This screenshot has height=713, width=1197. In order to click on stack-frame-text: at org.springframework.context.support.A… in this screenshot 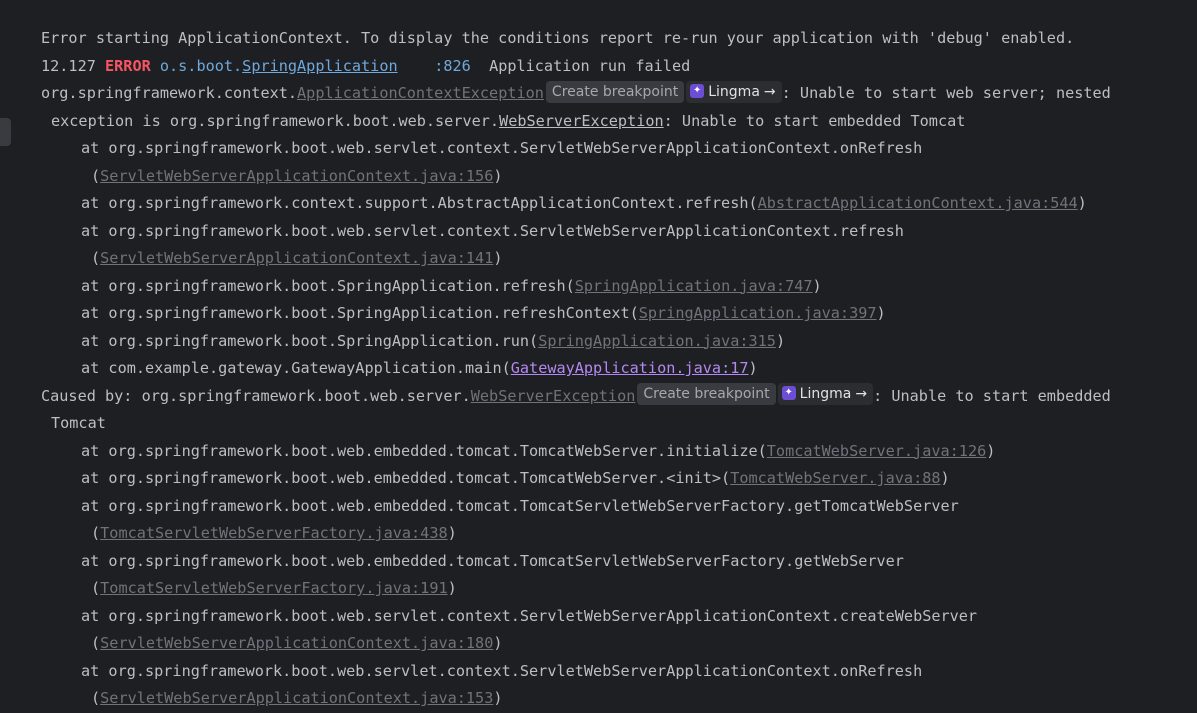, I will do `click(419, 203)`.